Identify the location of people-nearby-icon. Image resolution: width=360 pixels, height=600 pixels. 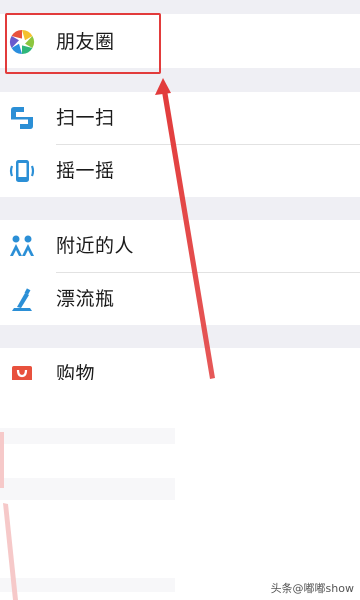
(22, 246).